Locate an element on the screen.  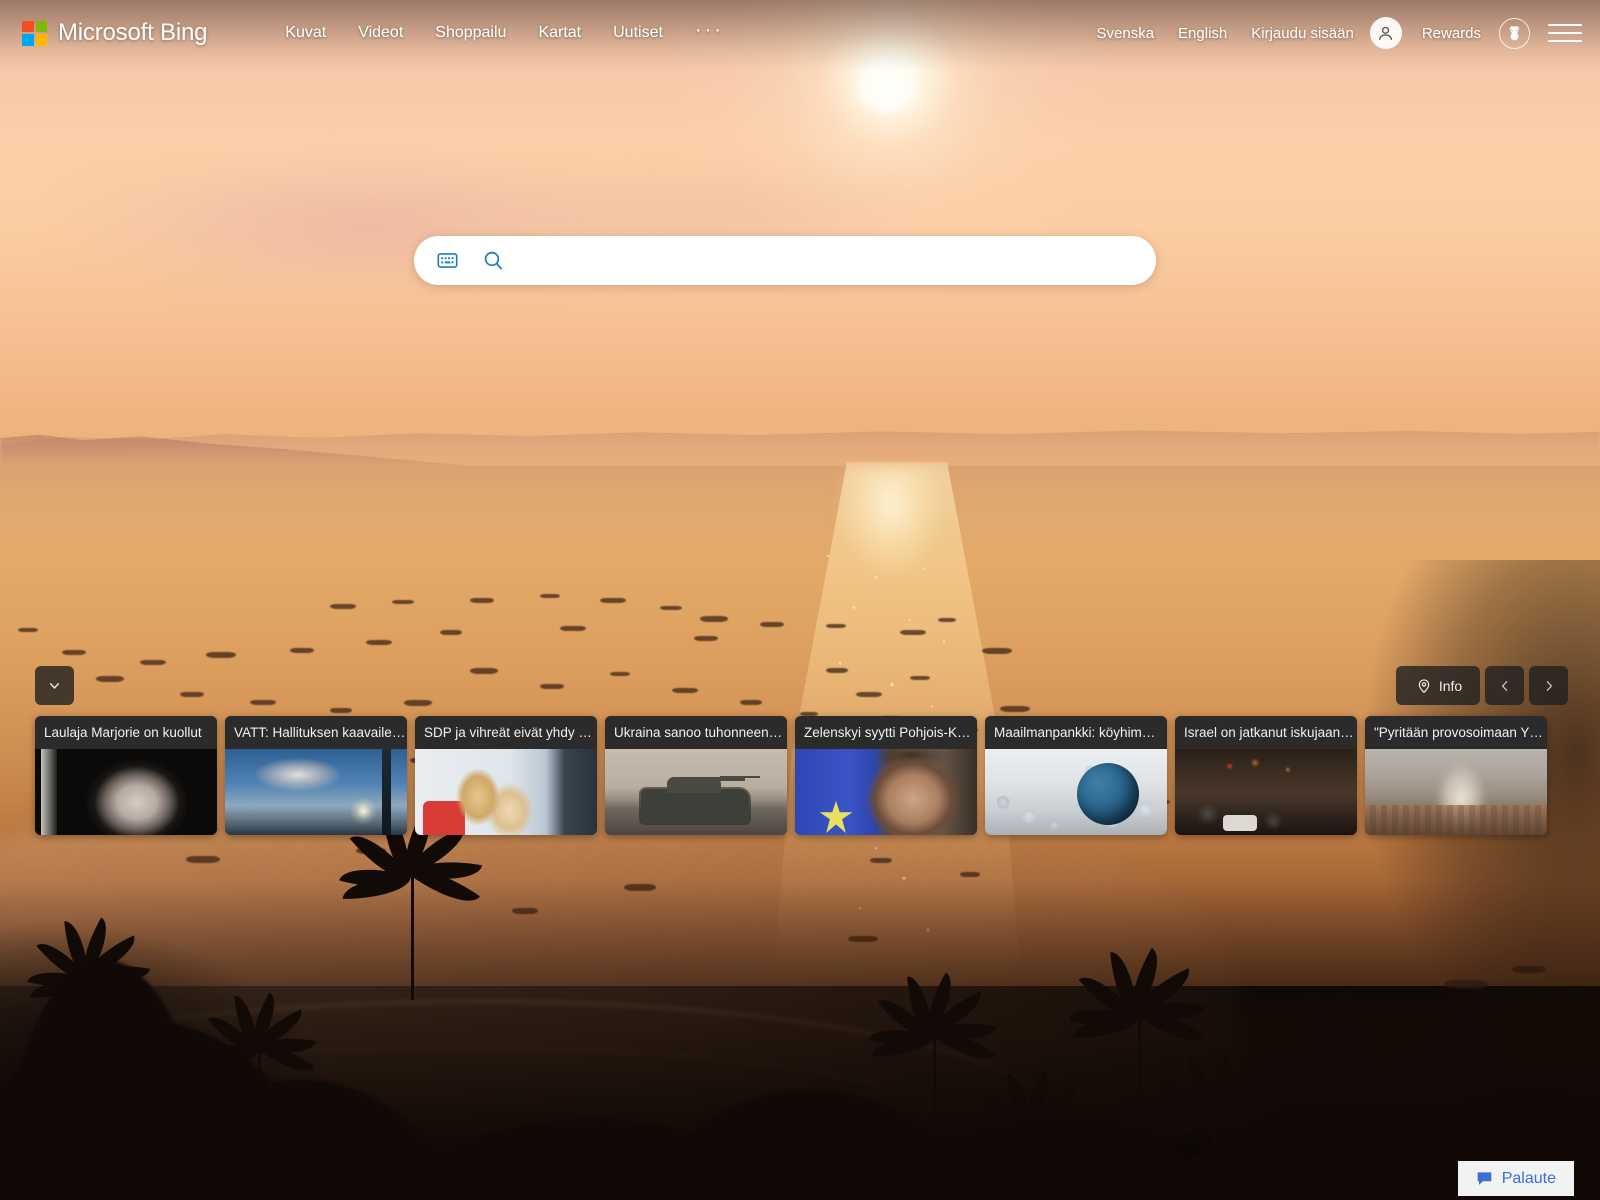
feedback-label: Palaute is located at coordinates (1528, 1178).